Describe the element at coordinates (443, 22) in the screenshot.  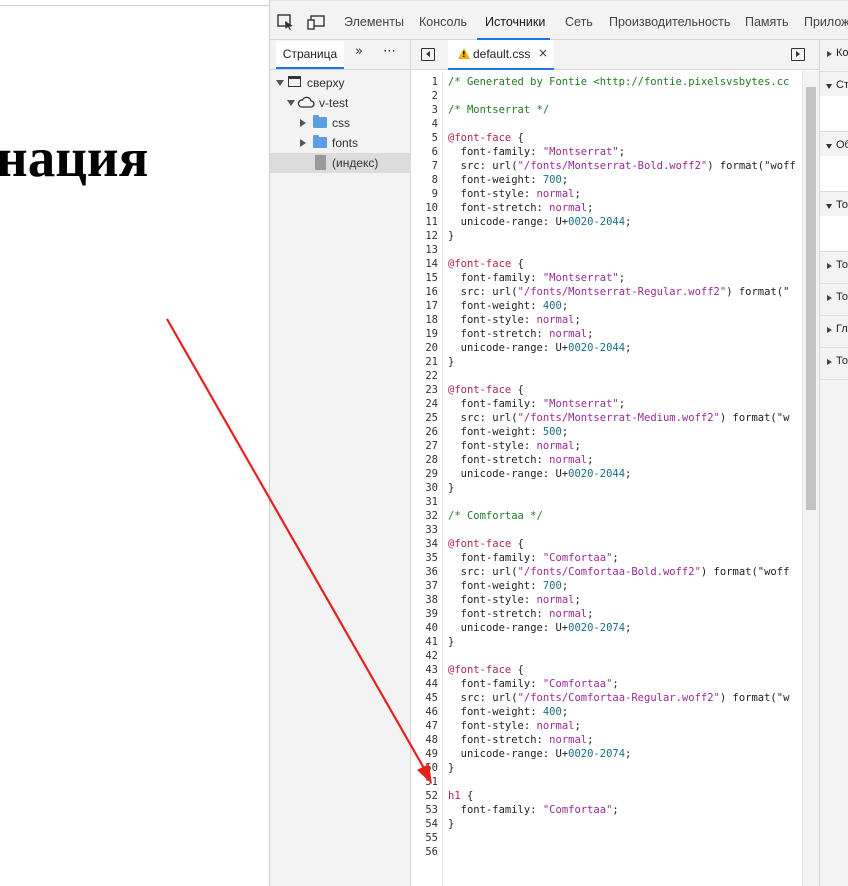
I see `tab-console: Консоль` at that location.